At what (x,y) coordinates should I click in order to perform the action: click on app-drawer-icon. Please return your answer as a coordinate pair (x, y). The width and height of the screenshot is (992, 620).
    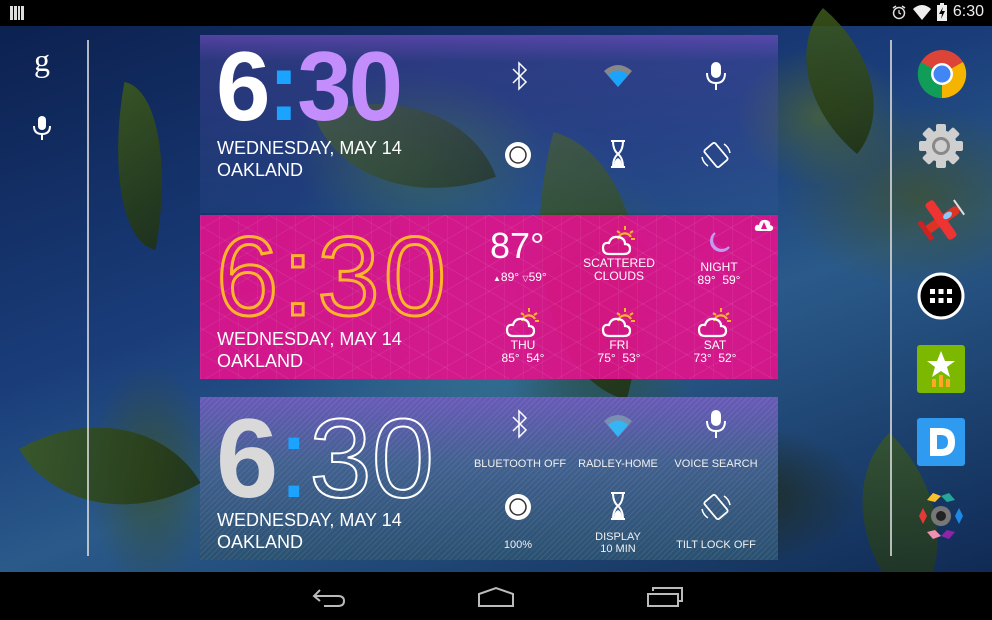
    Looking at the image, I should click on (941, 296).